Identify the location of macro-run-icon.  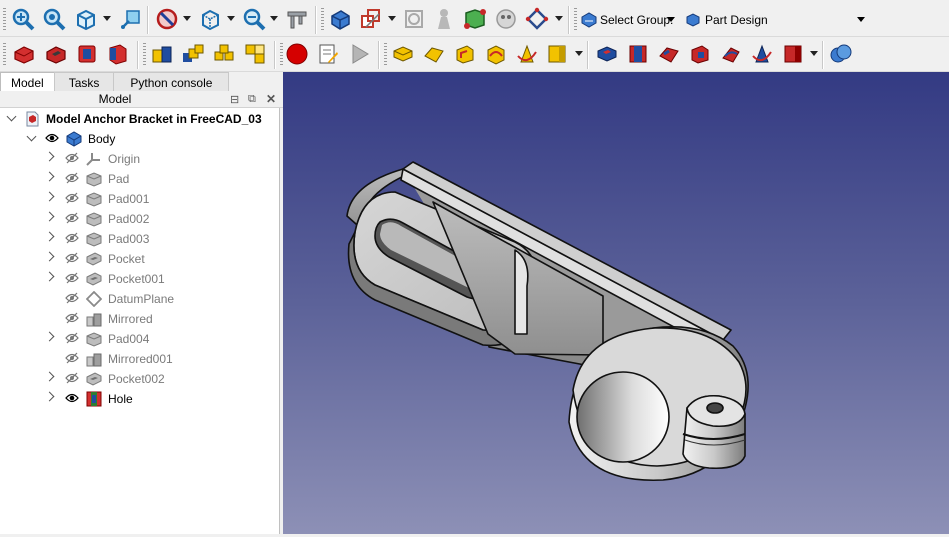
(359, 54).